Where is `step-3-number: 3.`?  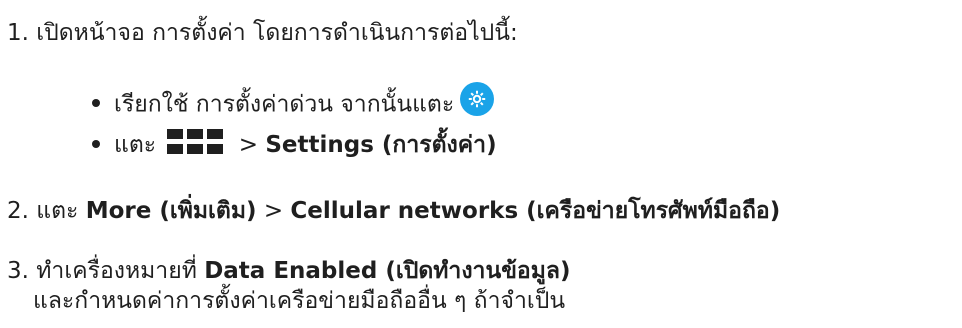 step-3-number: 3. is located at coordinates (18, 271).